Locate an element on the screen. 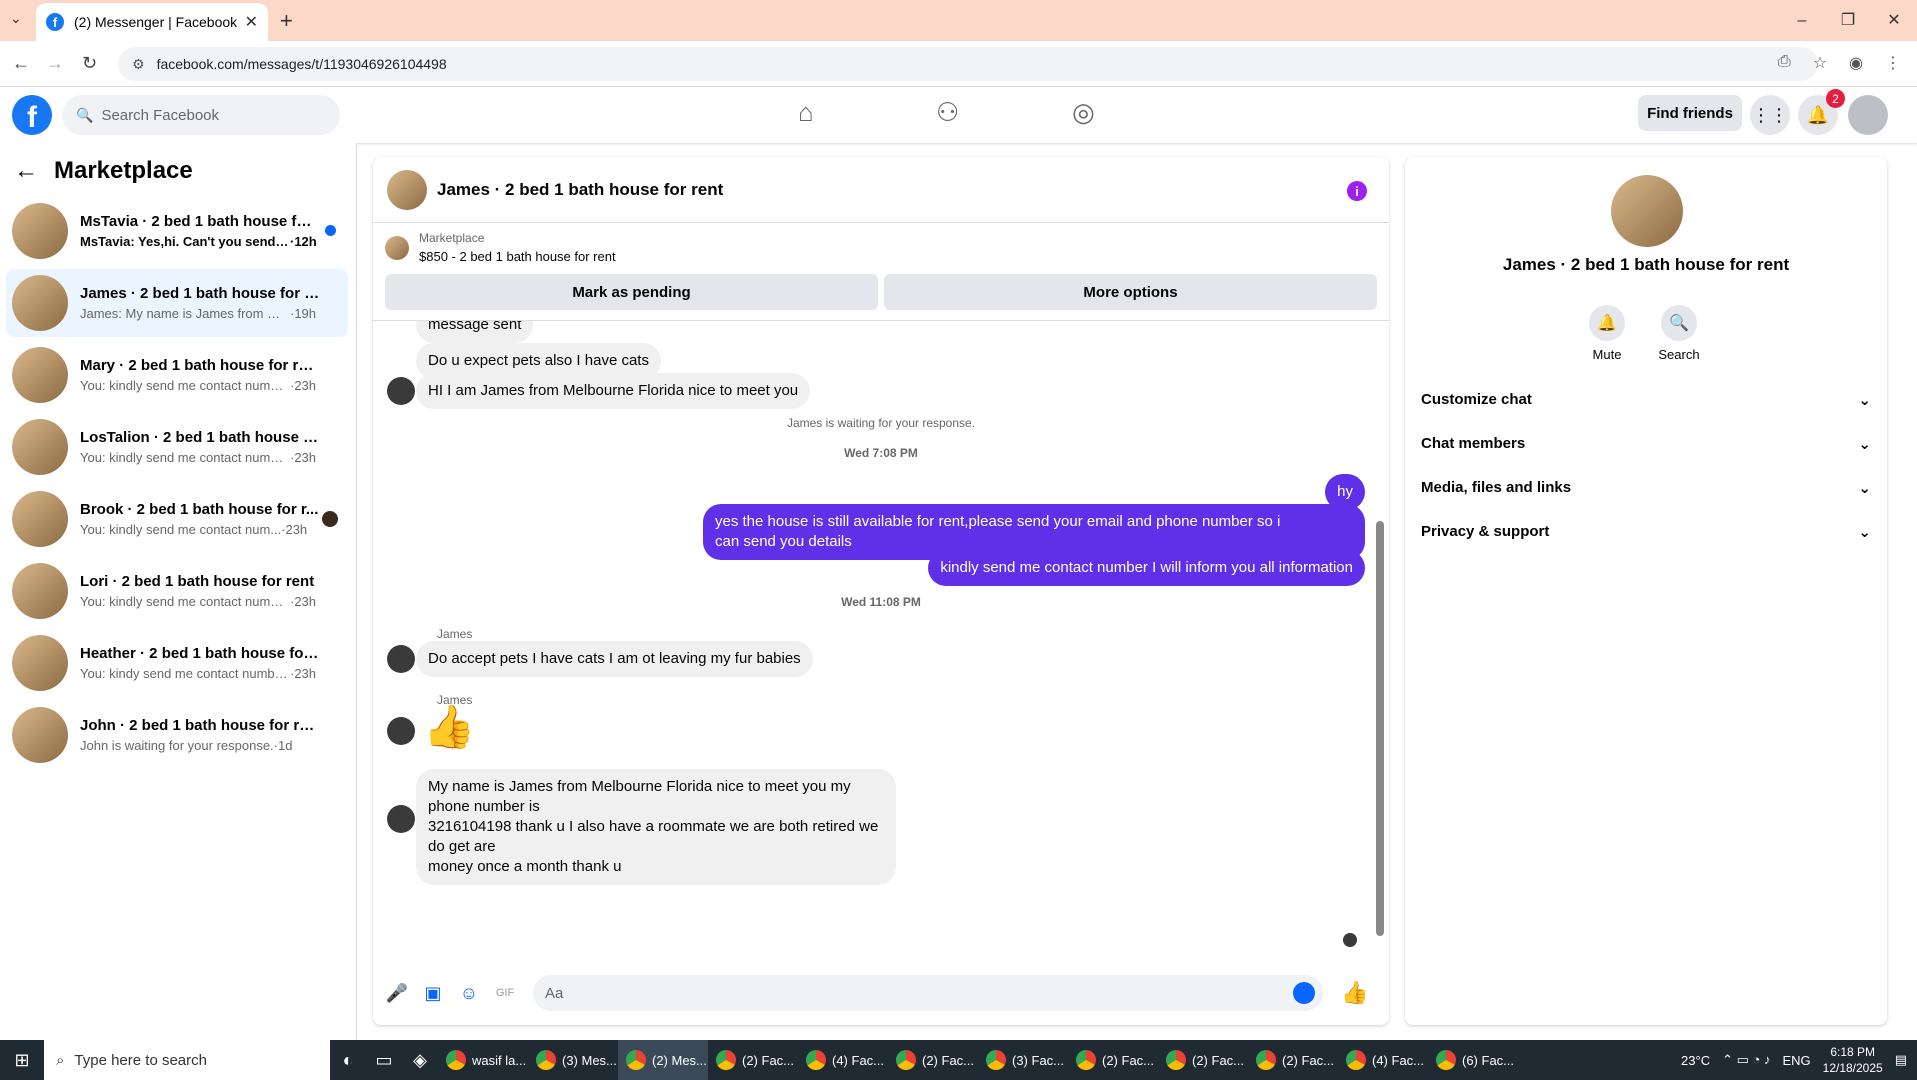  search-facebook-input: 🔍 Search Facebook is located at coordinates (201, 115).